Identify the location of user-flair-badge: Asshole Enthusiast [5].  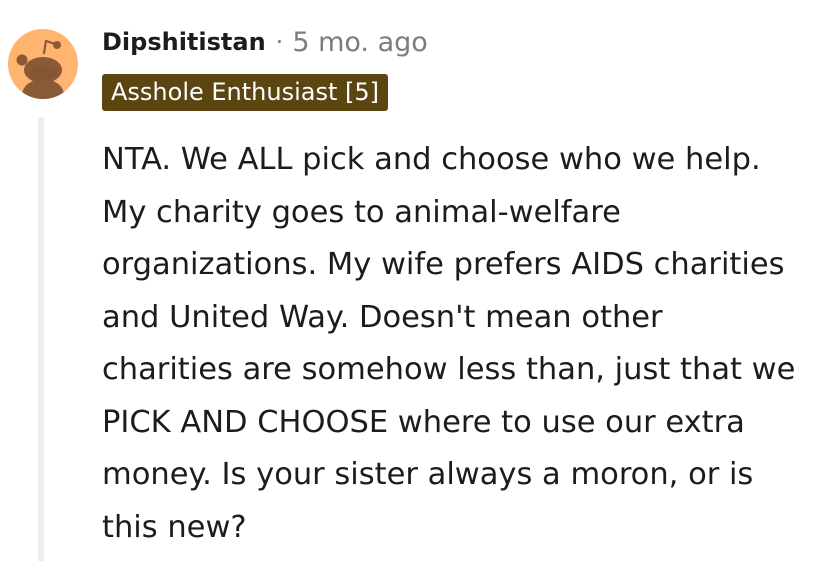
(245, 92).